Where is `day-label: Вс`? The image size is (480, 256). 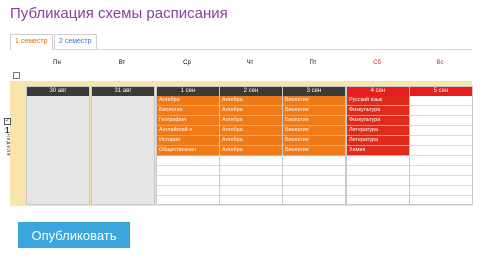 day-label: Вс is located at coordinates (440, 63).